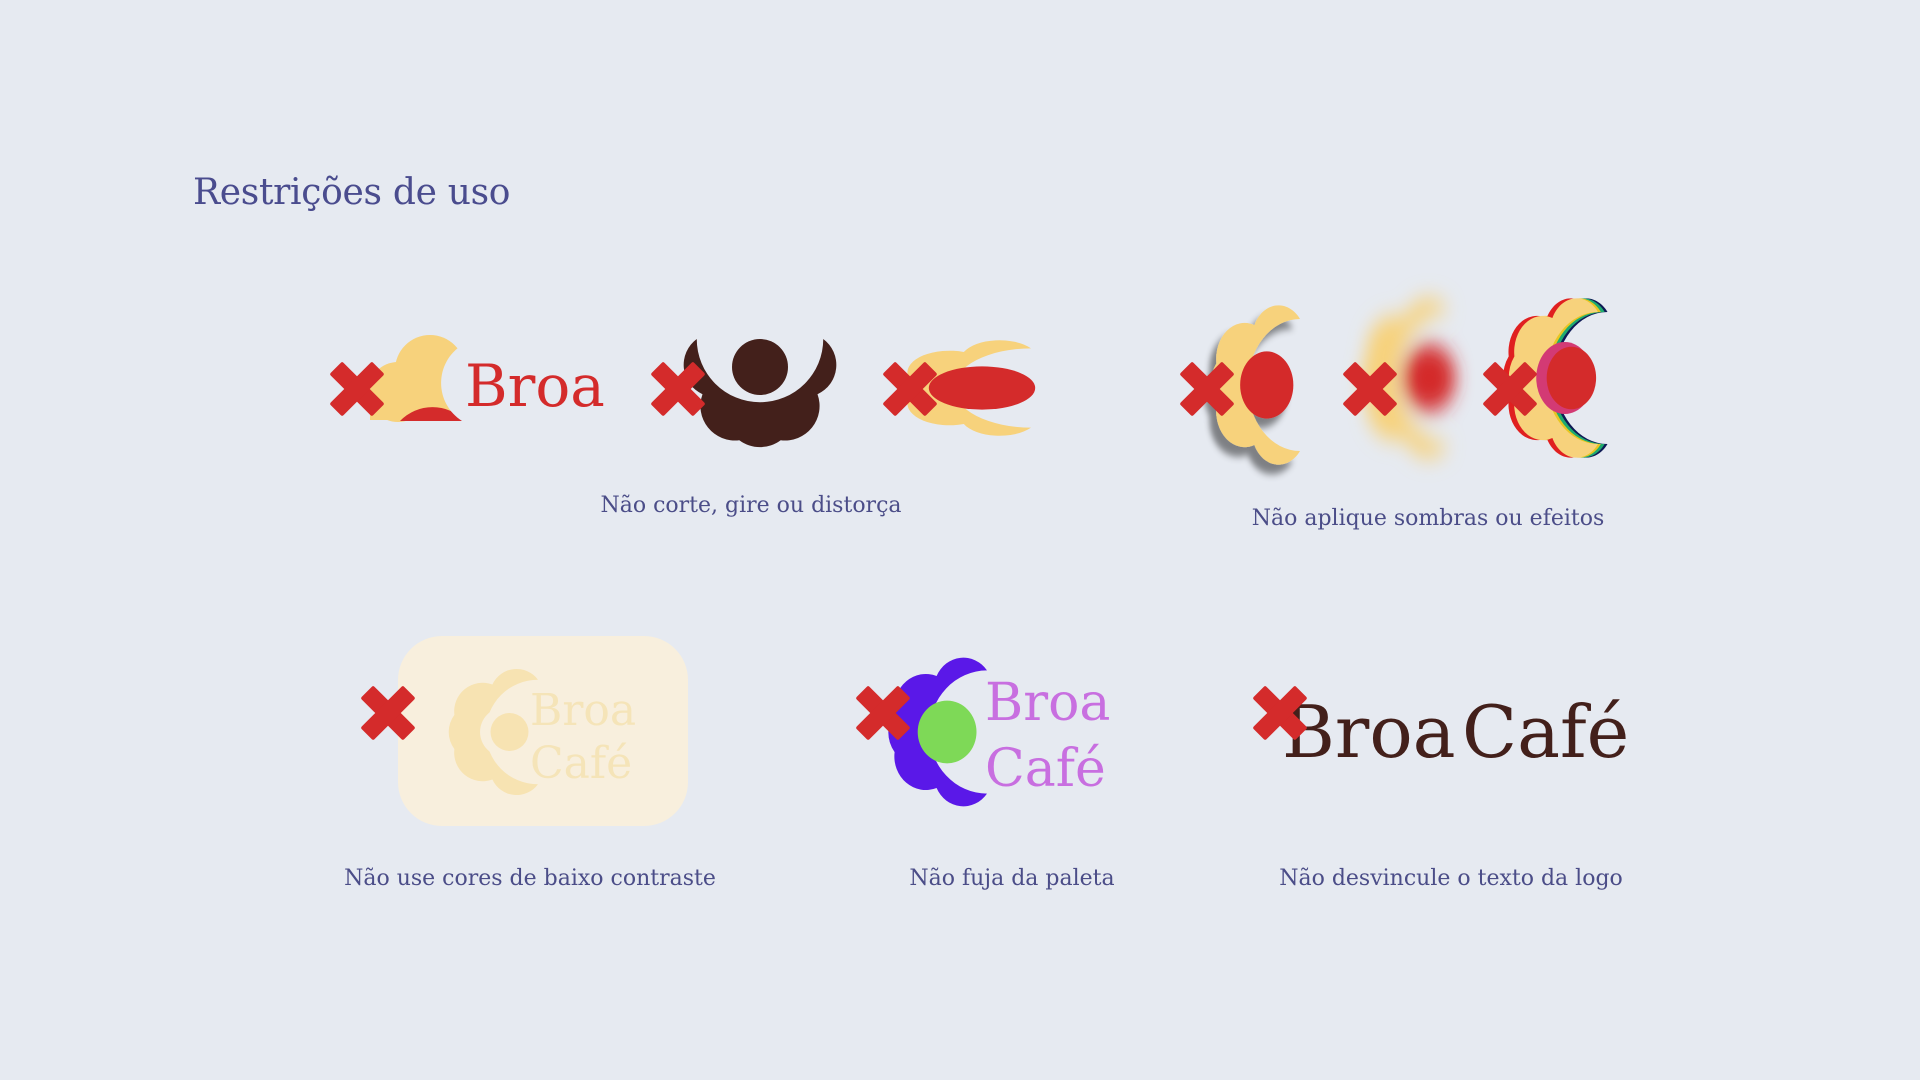 This screenshot has width=1920, height=1080. What do you see at coordinates (1451, 878) in the screenshot?
I see `caption-unlink: Não desvincule o texto da logo` at bounding box center [1451, 878].